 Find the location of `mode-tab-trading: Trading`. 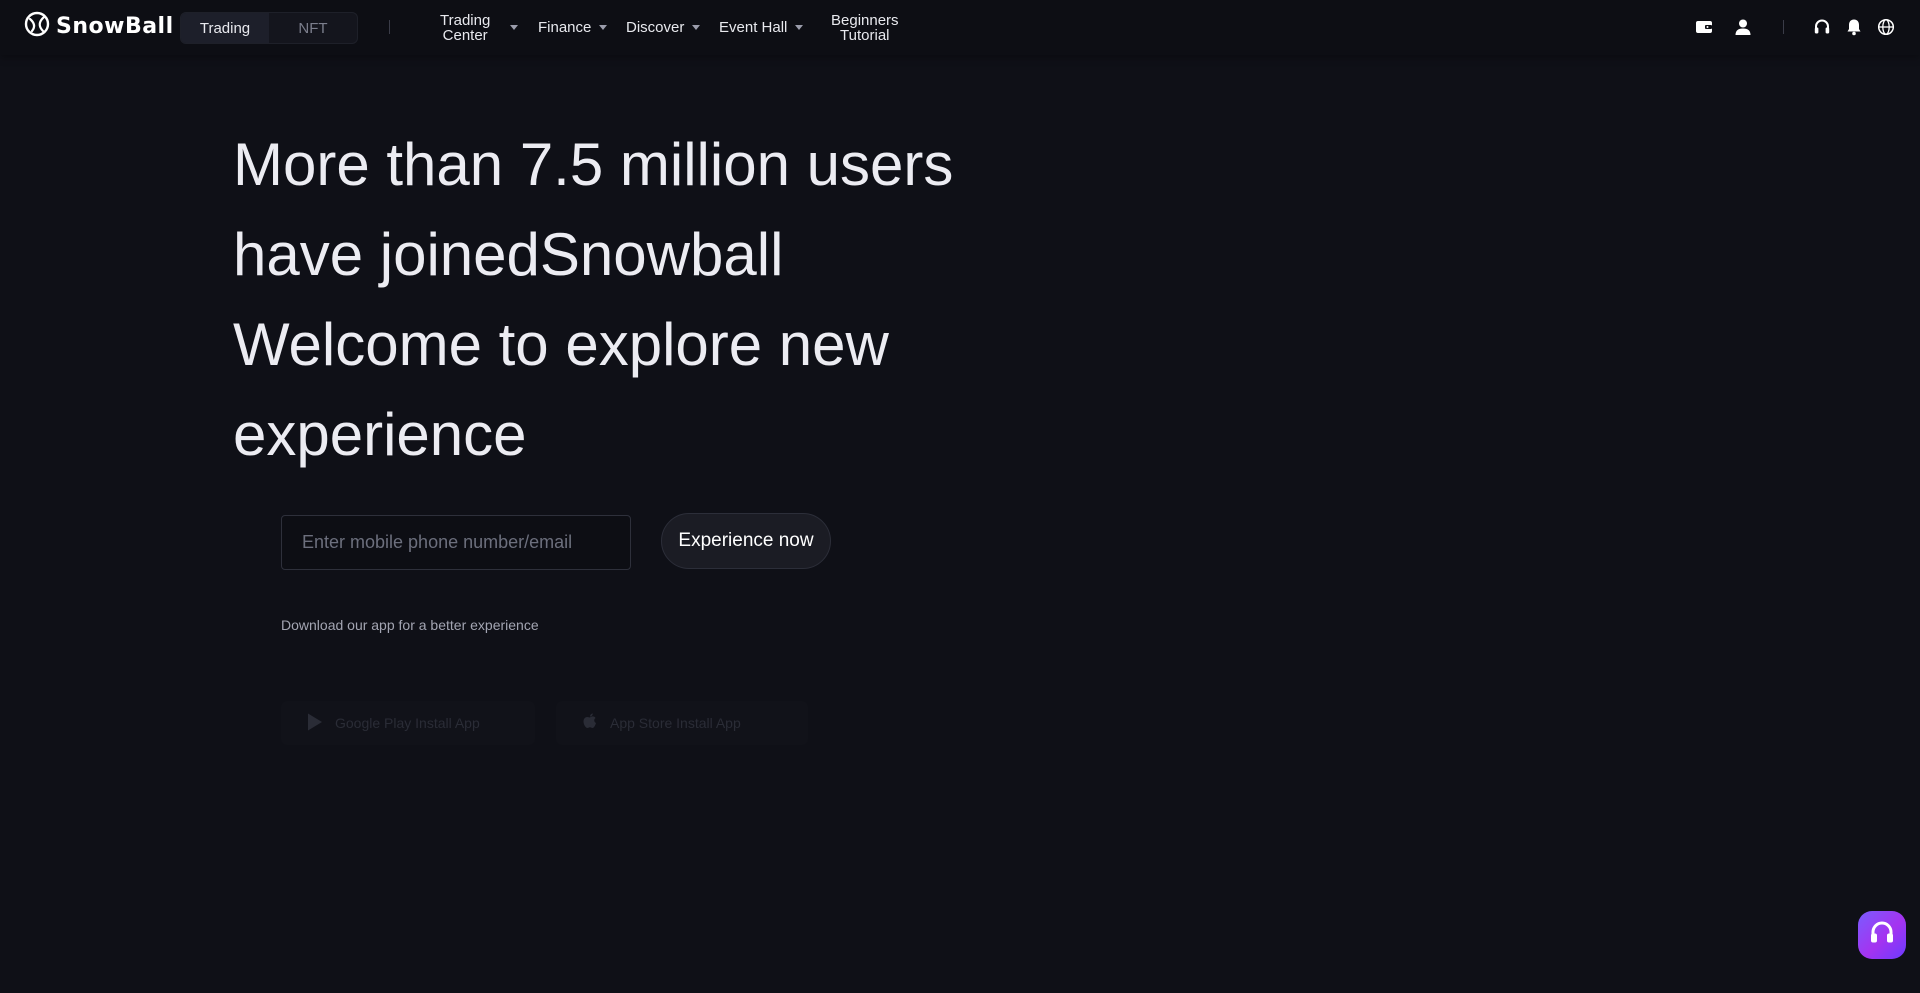

mode-tab-trading: Trading is located at coordinates (225, 28).